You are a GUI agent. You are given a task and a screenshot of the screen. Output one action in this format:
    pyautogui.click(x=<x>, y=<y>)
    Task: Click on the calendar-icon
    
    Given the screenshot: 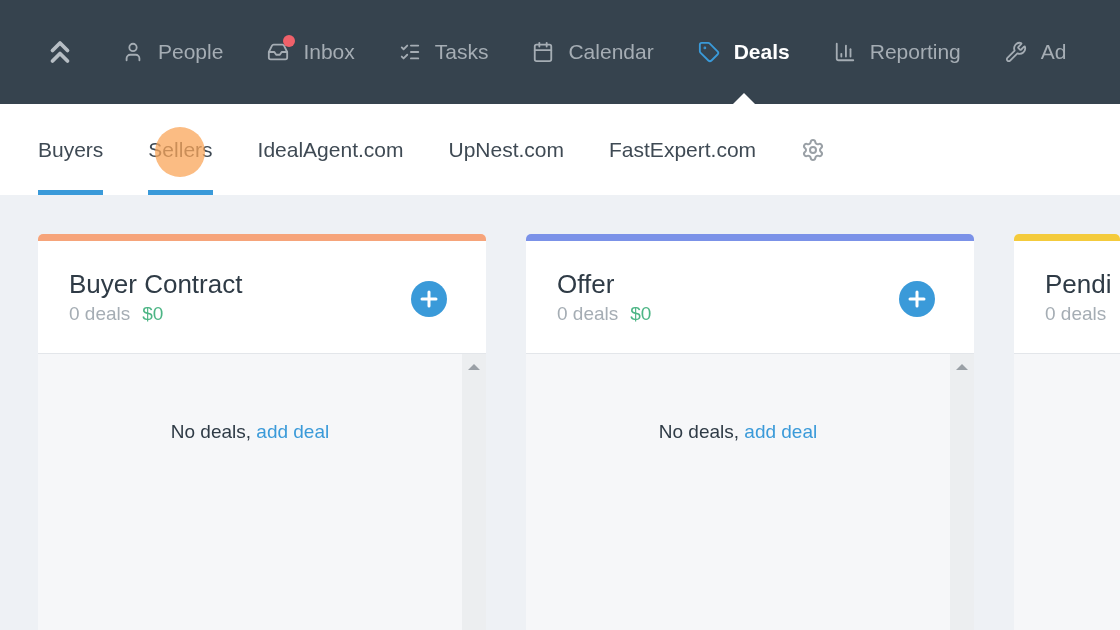 What is the action you would take?
    pyautogui.click(x=543, y=52)
    